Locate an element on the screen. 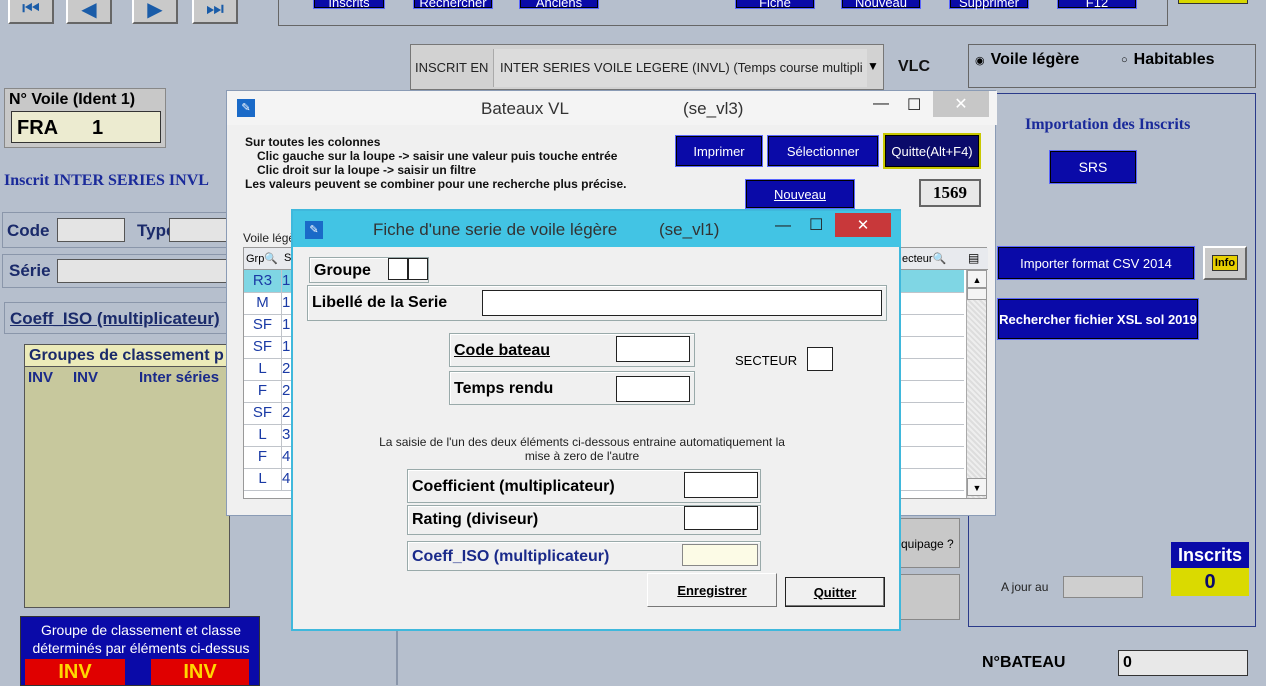 The image size is (1266, 686). code-field is located at coordinates (91, 230).